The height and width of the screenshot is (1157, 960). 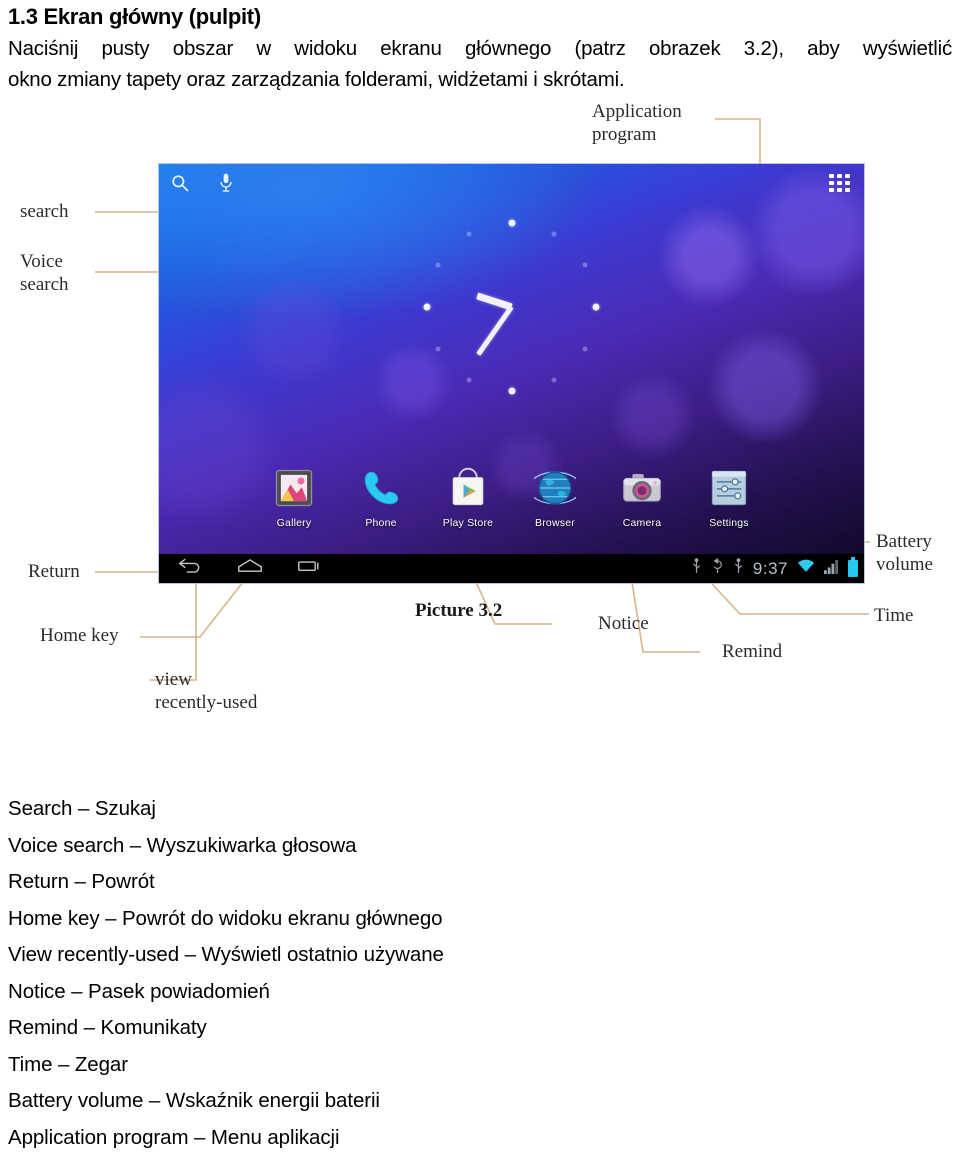 I want to click on status-bar-icons: 9:37, so click(x=774, y=568).